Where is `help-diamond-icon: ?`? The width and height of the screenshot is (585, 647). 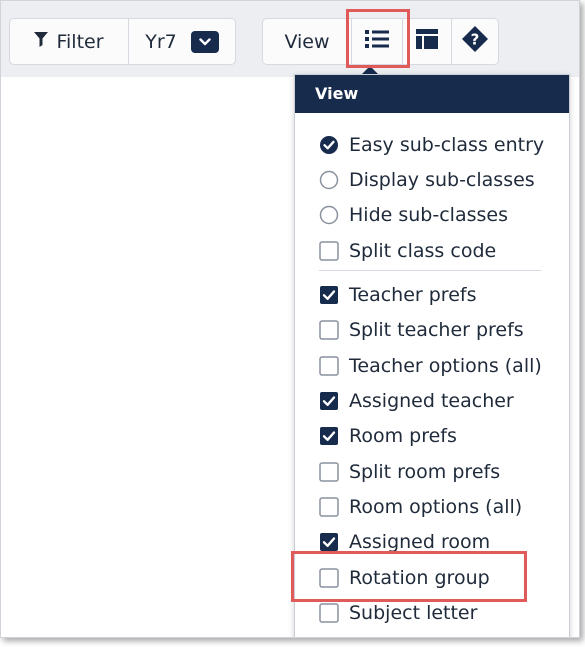 help-diamond-icon: ? is located at coordinates (475, 41).